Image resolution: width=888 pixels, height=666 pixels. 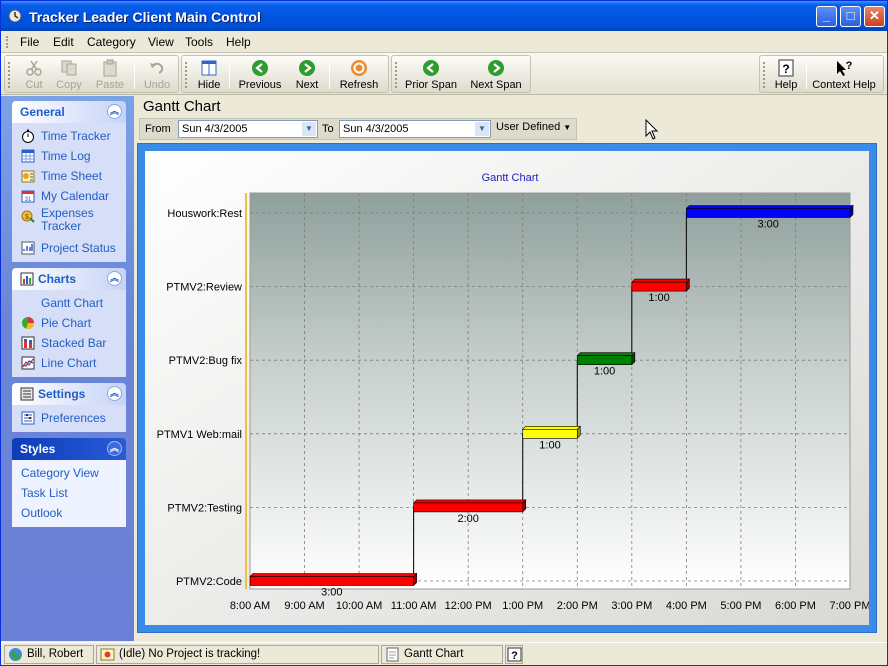 What do you see at coordinates (496, 76) in the screenshot?
I see `next-span-button: Next Span` at bounding box center [496, 76].